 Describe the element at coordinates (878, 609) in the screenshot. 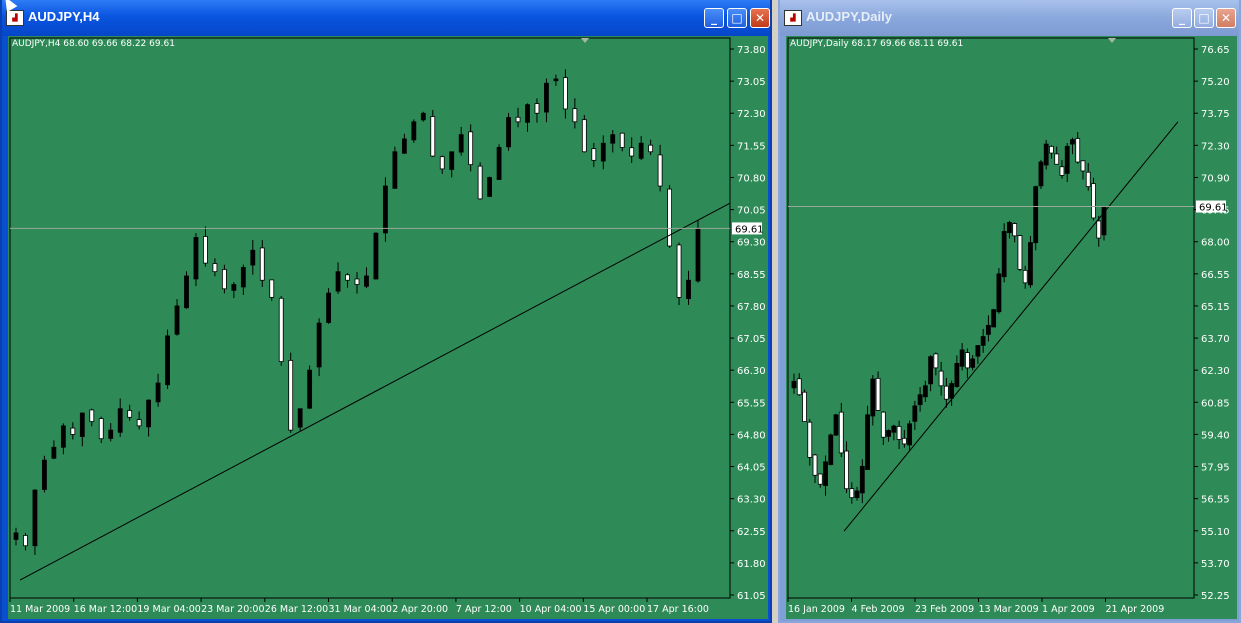

I see `x-tick-label: 4 Feb 2009` at that location.